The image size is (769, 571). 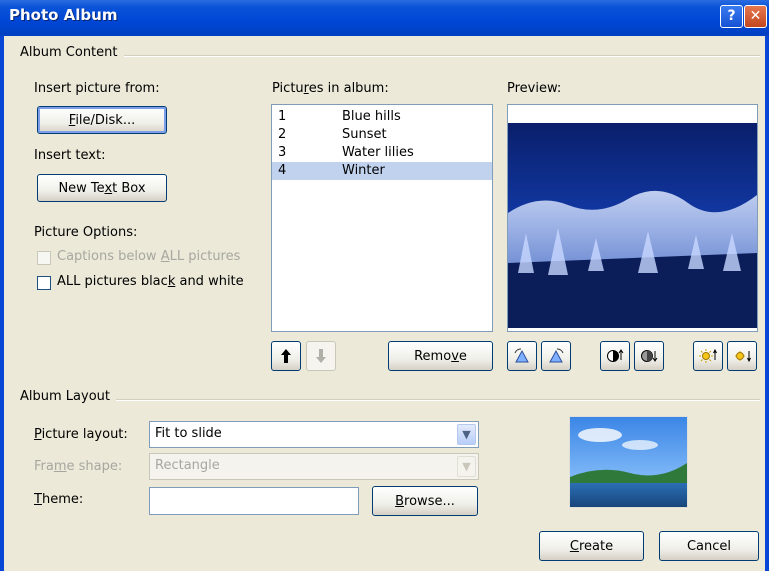 What do you see at coordinates (72, 52) in the screenshot?
I see `album-content-group-label: Album Content` at bounding box center [72, 52].